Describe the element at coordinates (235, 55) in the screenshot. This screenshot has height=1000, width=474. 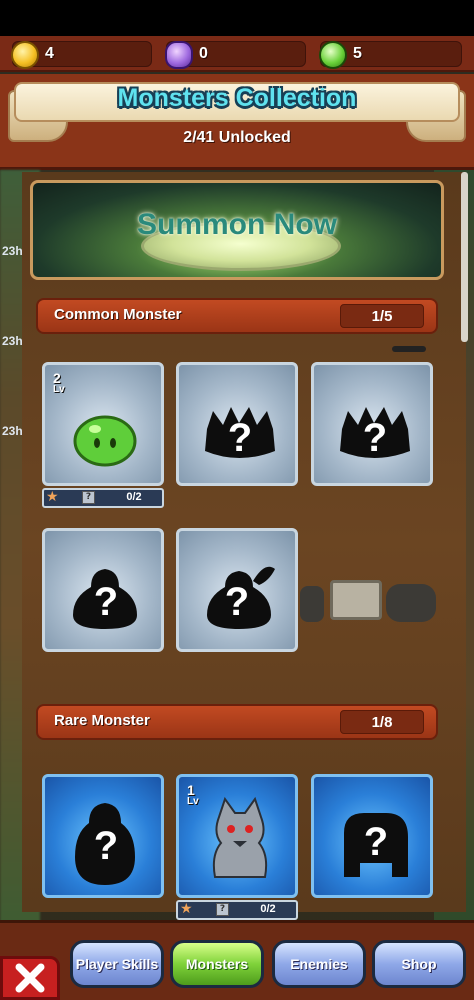
I see `gem-counter: 0` at that location.